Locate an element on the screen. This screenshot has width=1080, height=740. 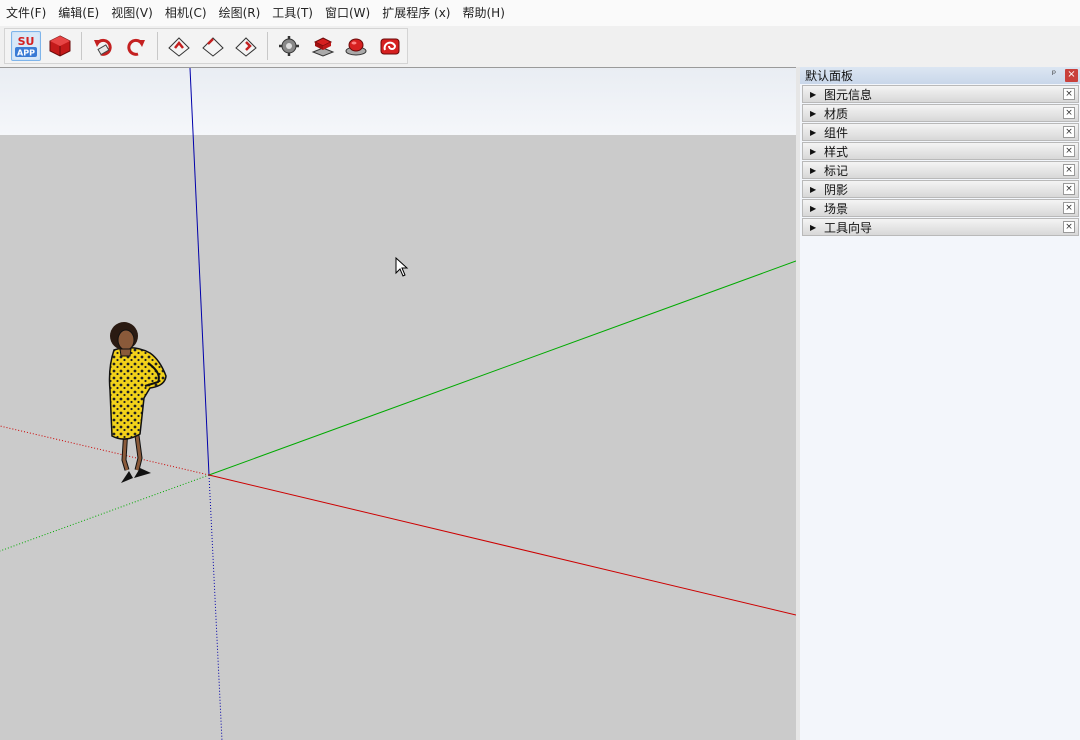
settings-button is located at coordinates (289, 46).